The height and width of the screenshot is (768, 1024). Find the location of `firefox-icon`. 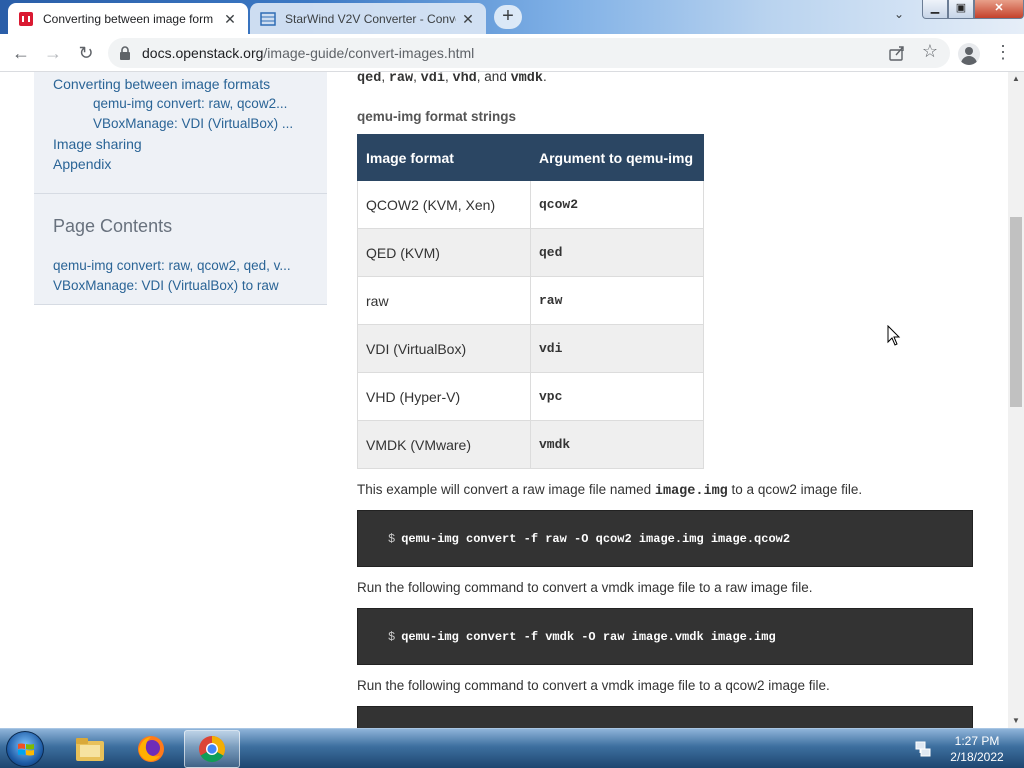

firefox-icon is located at coordinates (151, 749).